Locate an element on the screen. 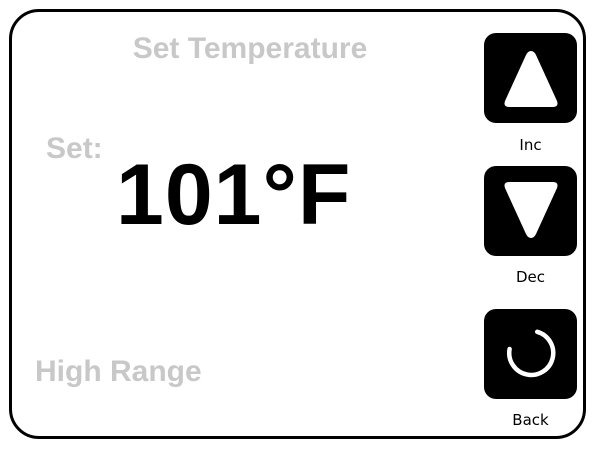 This screenshot has height=451, width=600. back-label: Back is located at coordinates (530, 420).